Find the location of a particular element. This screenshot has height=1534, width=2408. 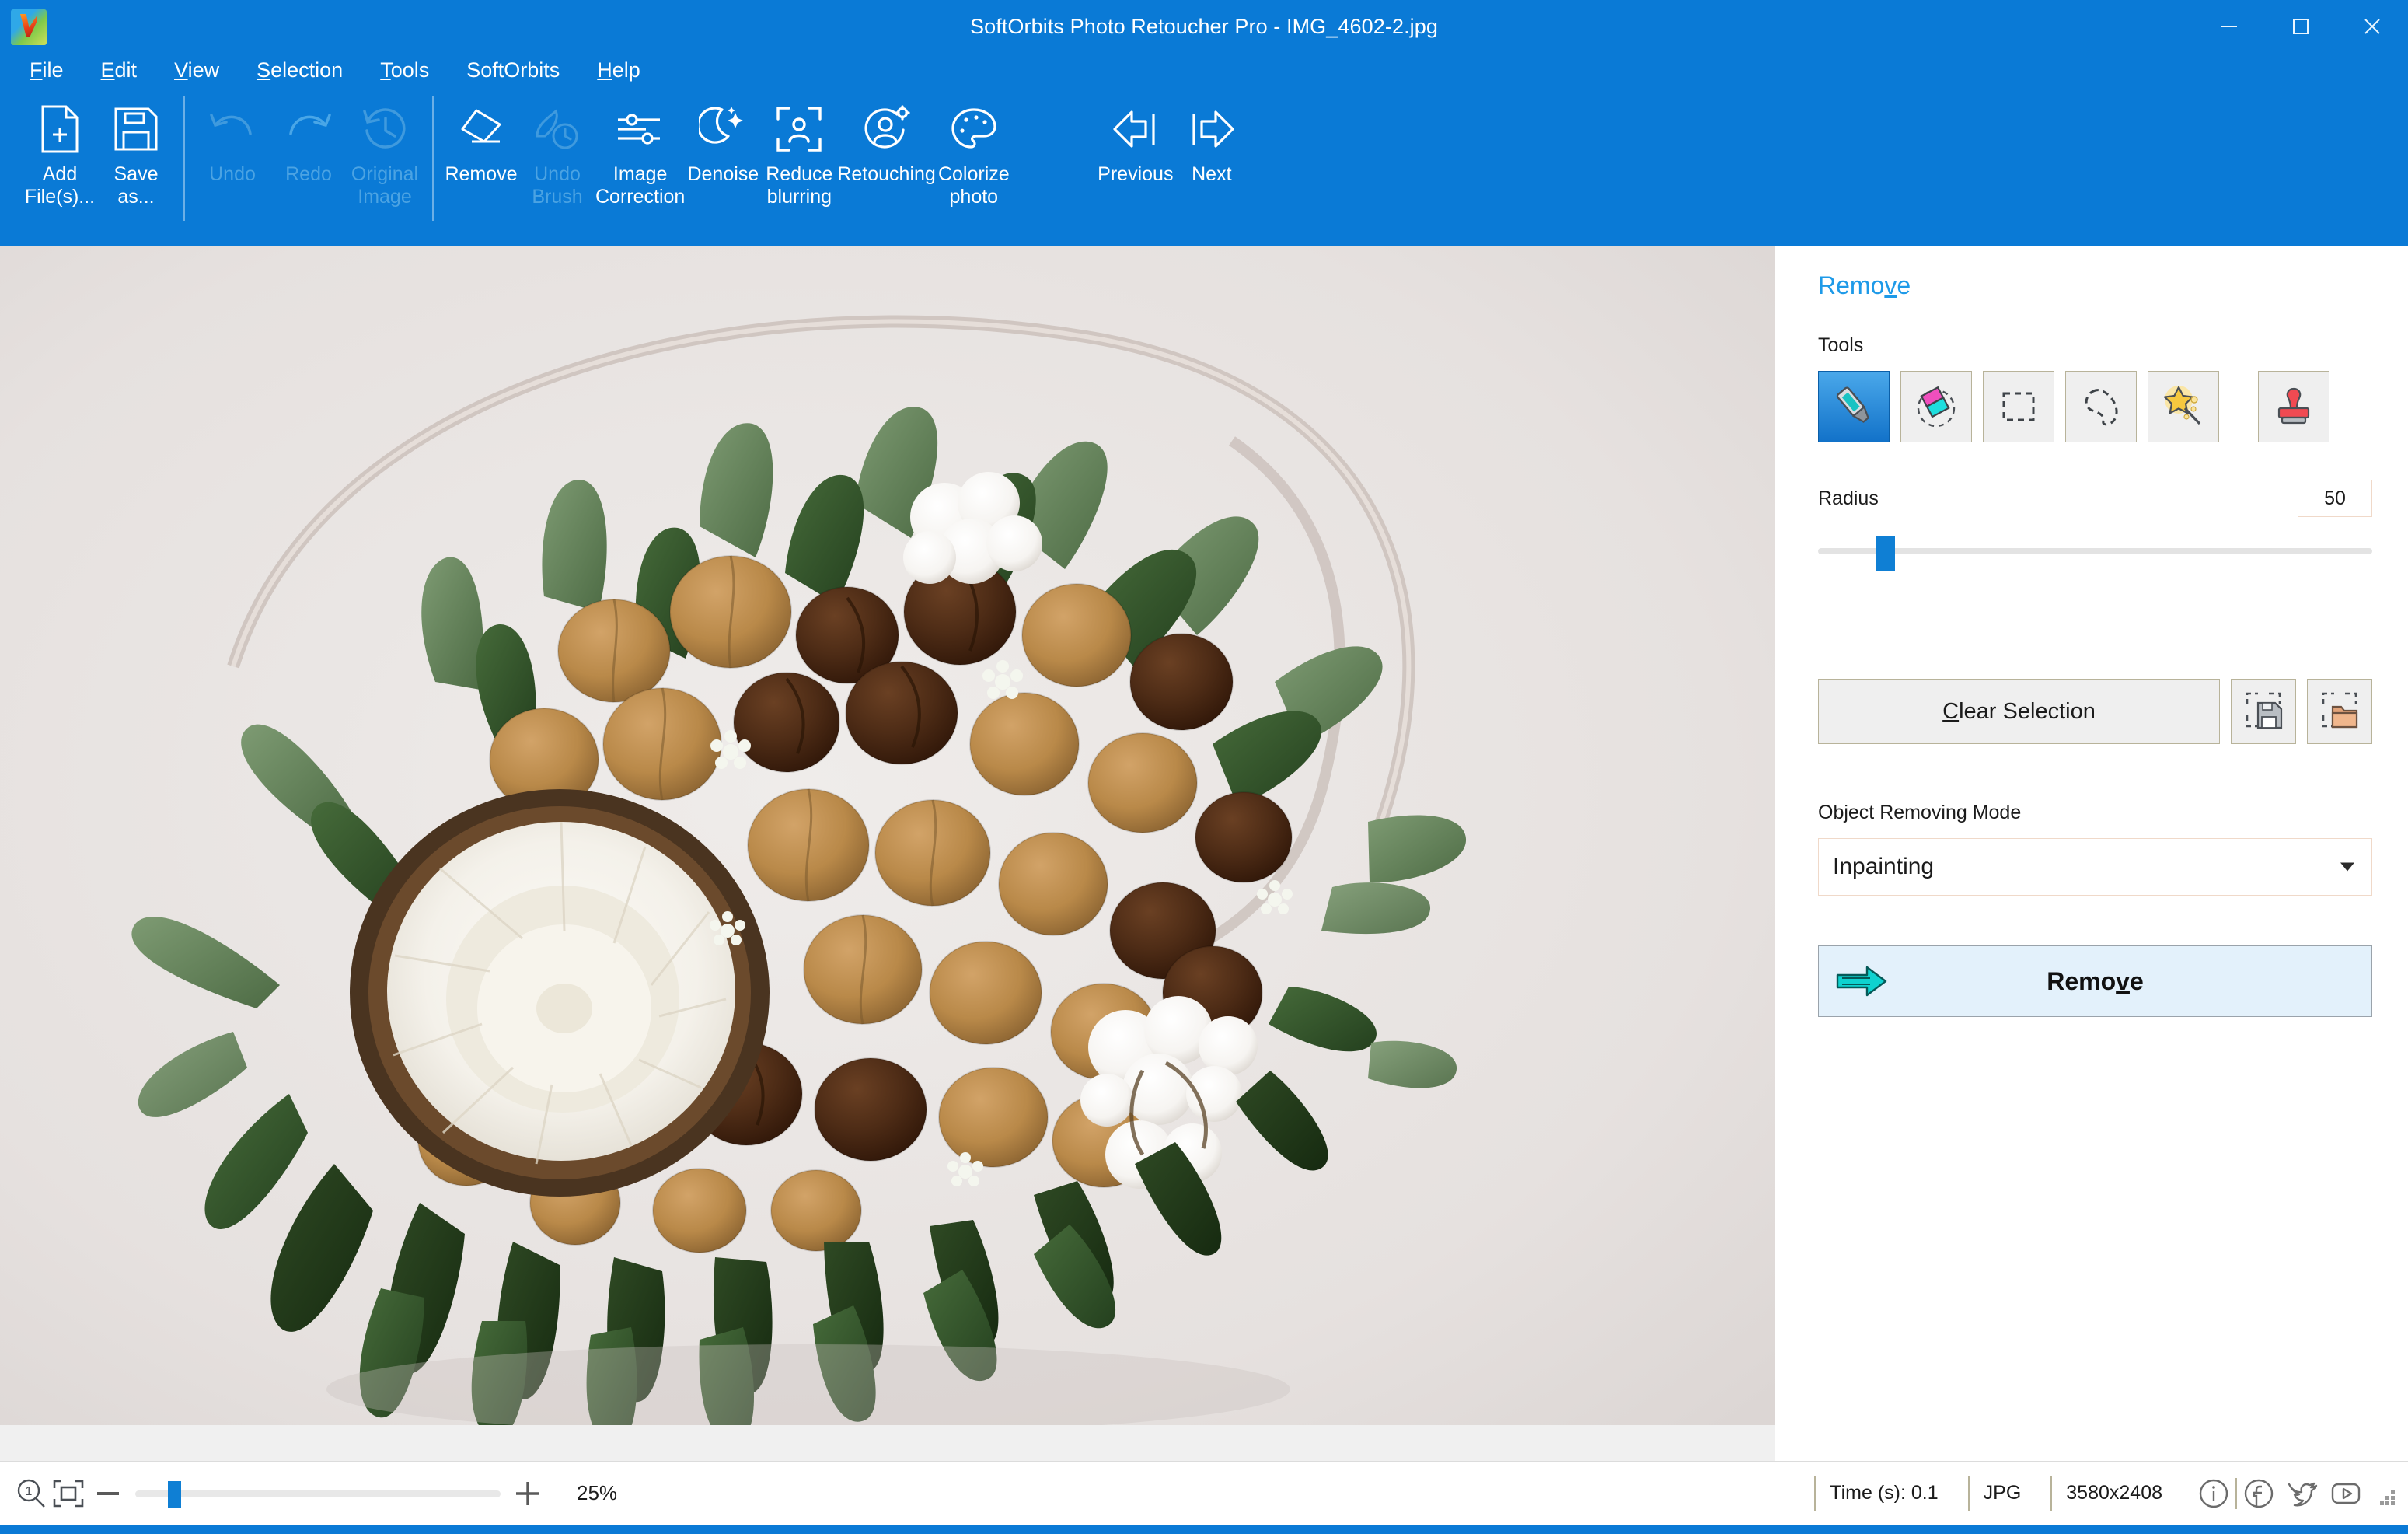

tools-row is located at coordinates (2095, 407).